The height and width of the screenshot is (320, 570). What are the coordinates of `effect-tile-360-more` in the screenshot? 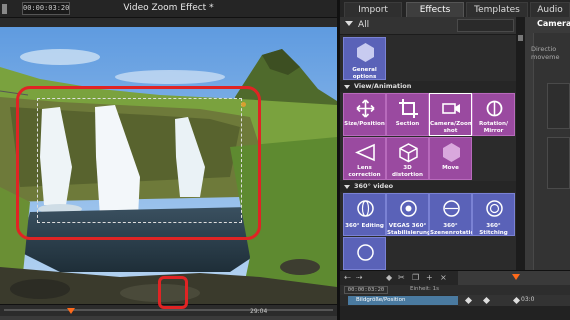 It's located at (364, 253).